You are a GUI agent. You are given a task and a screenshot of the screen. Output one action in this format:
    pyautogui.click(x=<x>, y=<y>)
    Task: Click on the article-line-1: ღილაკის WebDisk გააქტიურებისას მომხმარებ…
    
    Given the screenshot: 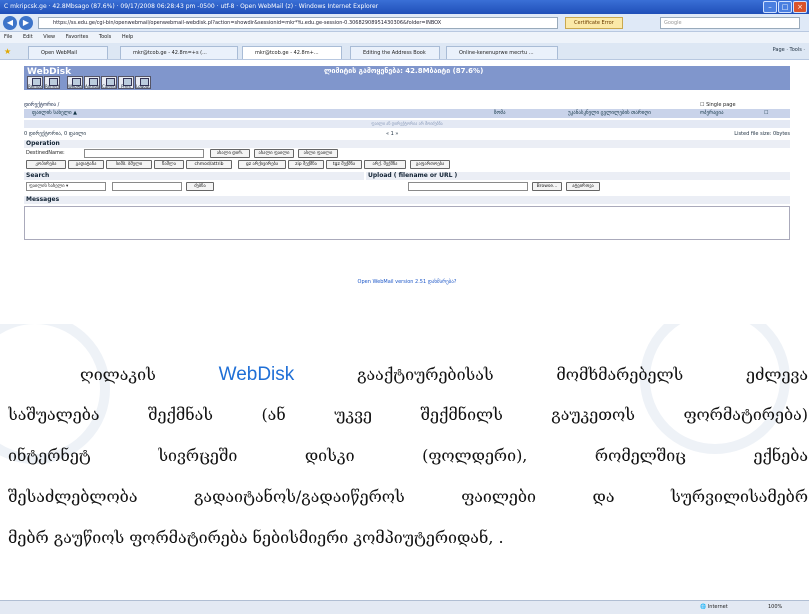 What is the action you would take?
    pyautogui.click(x=408, y=375)
    